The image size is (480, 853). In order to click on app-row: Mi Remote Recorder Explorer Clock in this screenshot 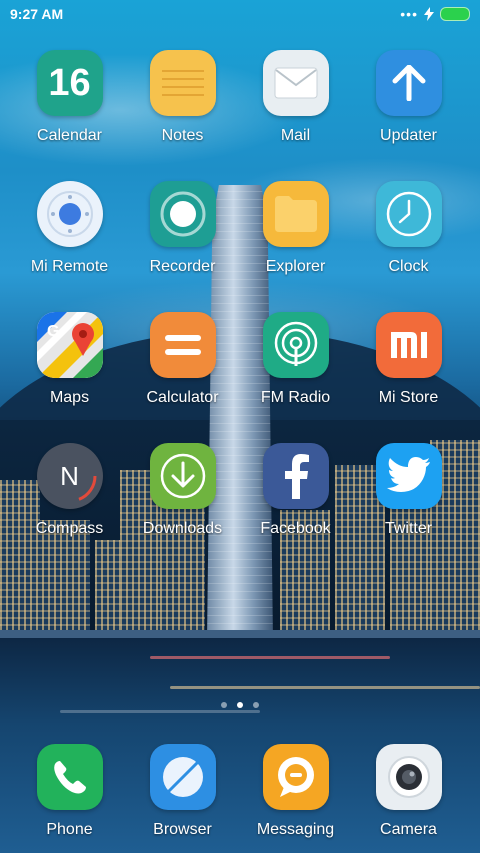, I will do `click(240, 241)`.